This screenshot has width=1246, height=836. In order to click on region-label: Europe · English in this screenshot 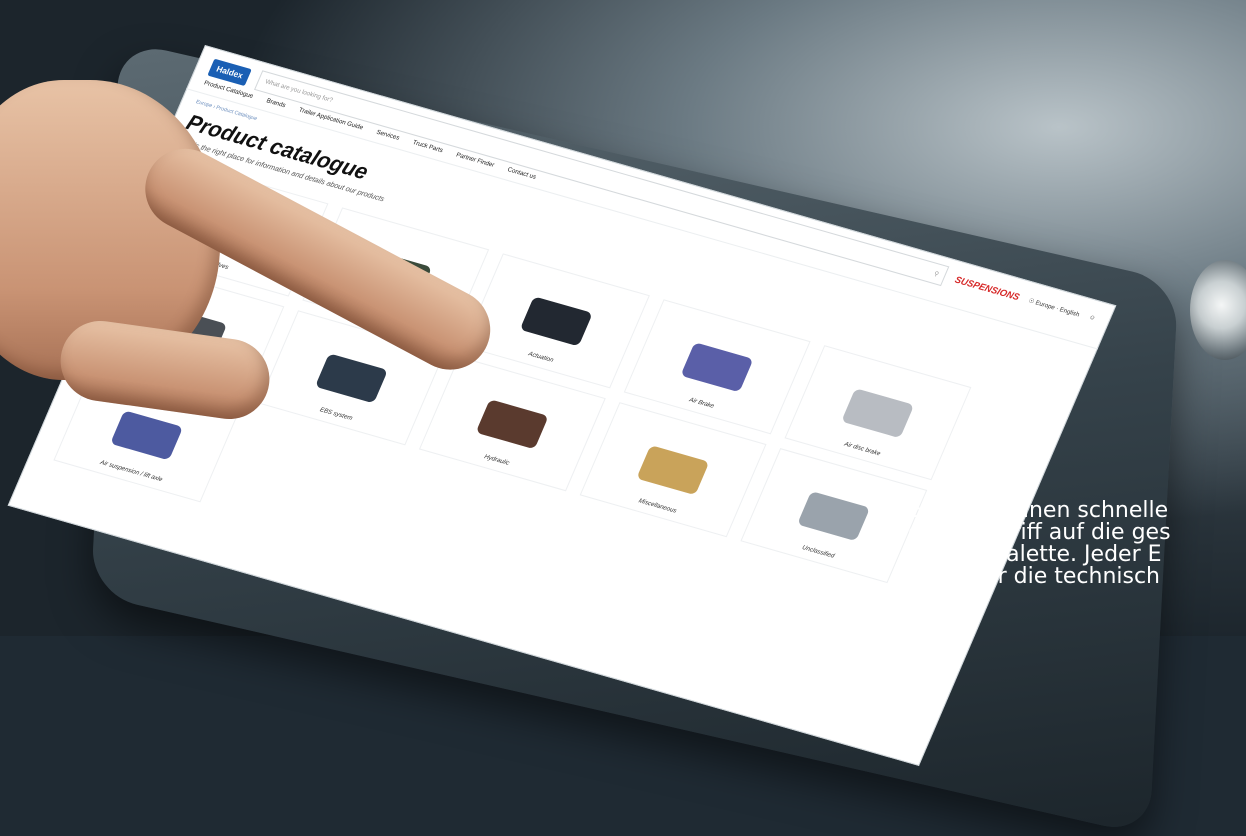, I will do `click(1057, 309)`.